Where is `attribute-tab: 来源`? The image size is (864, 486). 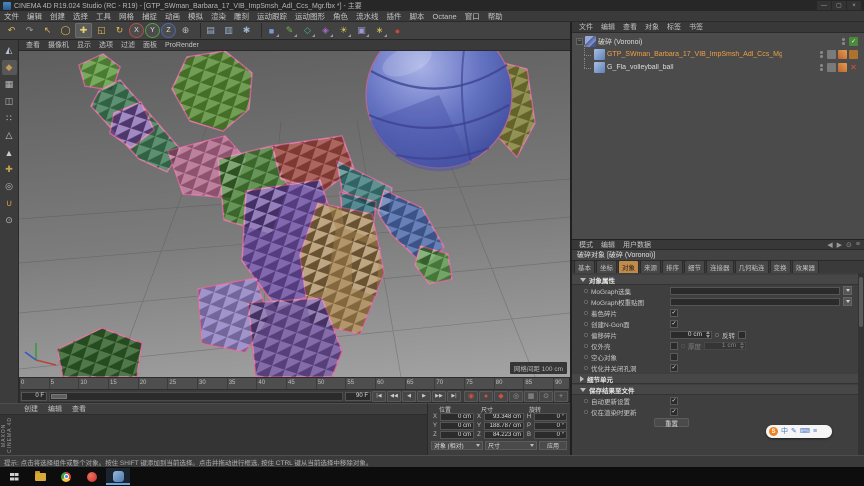 attribute-tab: 来源 is located at coordinates (650, 266).